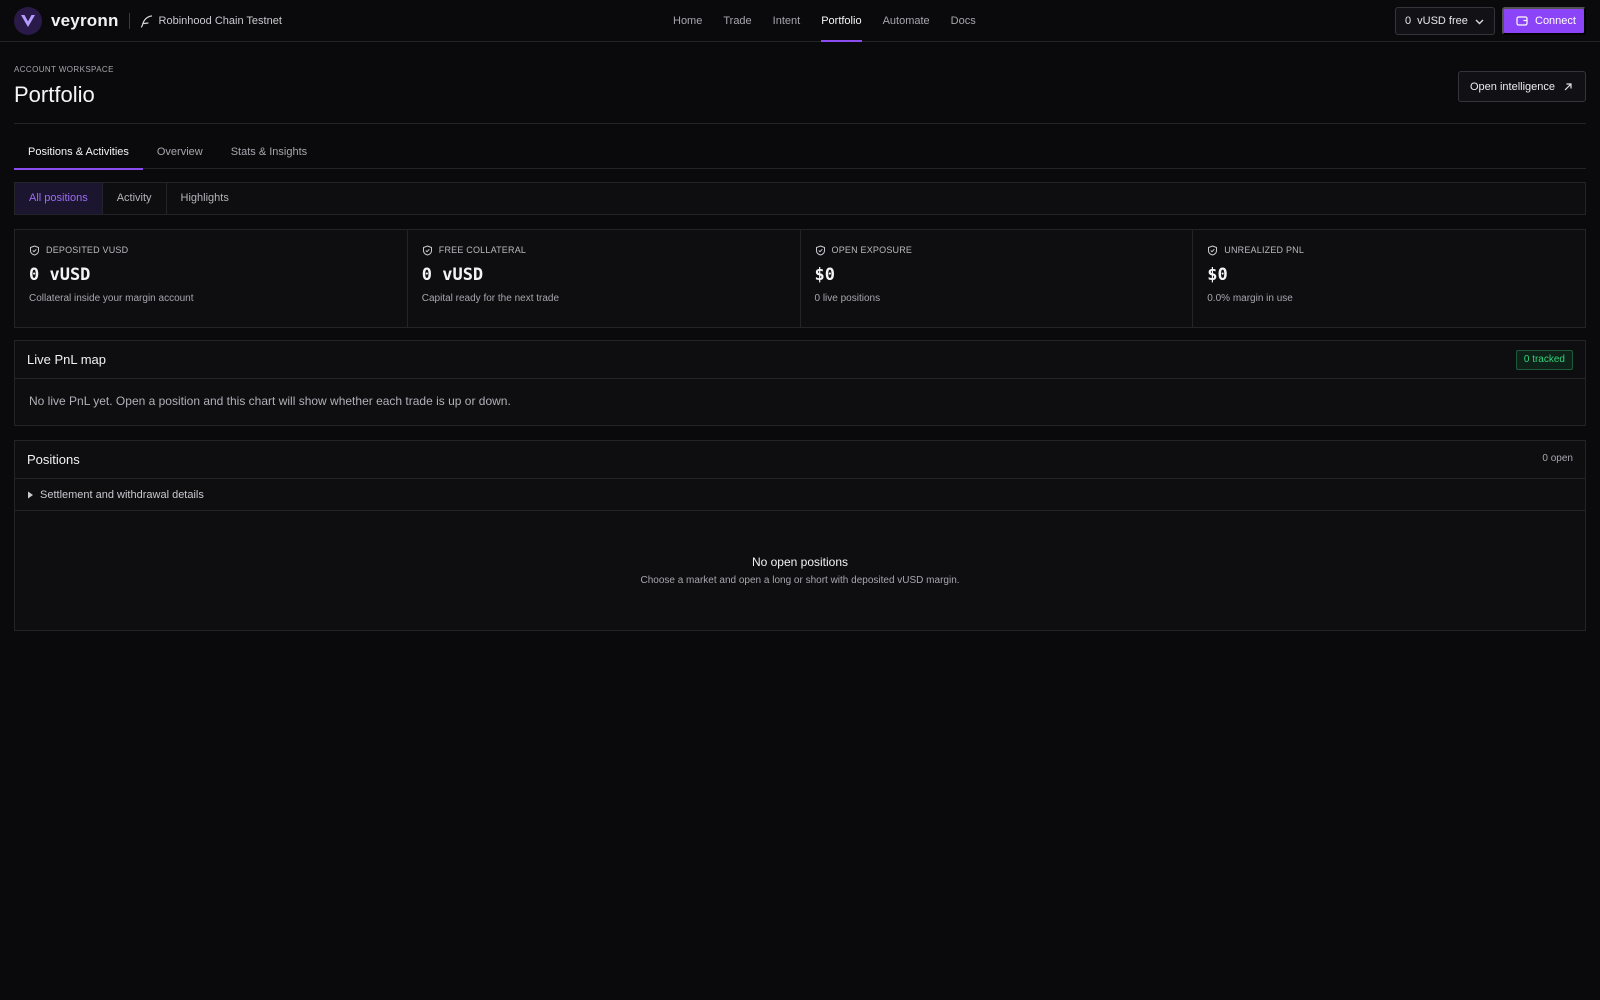  What do you see at coordinates (67, 359) in the screenshot?
I see `panel-title: Live PnL map` at bounding box center [67, 359].